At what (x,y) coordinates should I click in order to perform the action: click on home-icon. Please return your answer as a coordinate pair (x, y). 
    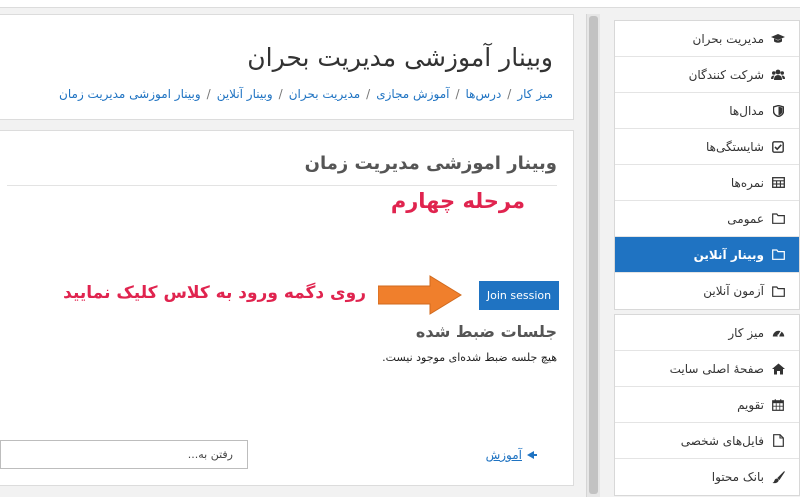
    Looking at the image, I should click on (778, 369).